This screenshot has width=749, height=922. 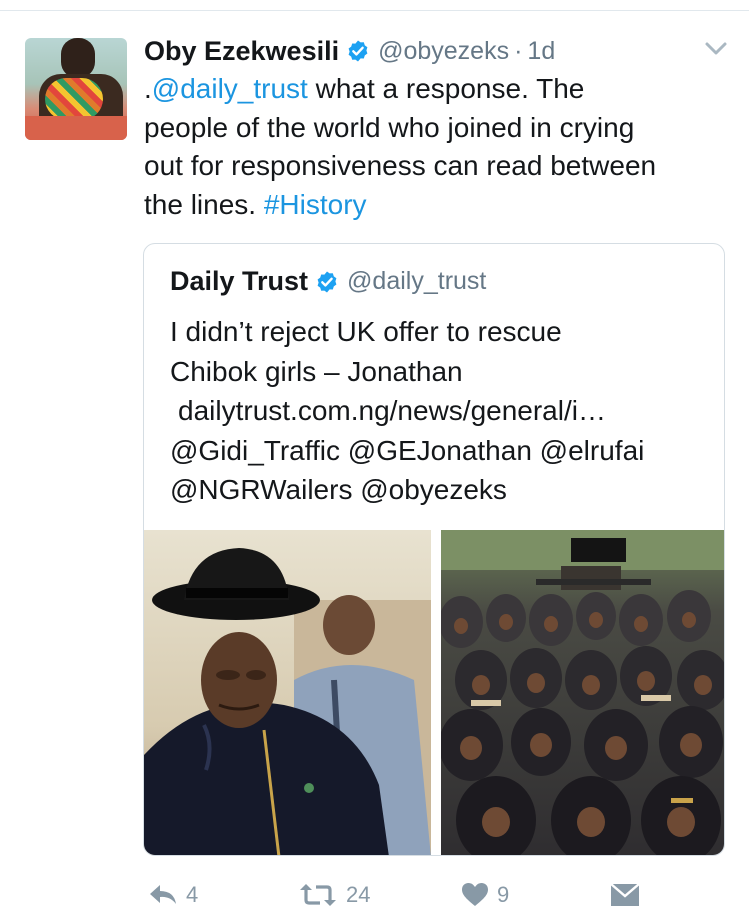 I want to click on hashtag-link: #History, so click(x=315, y=204).